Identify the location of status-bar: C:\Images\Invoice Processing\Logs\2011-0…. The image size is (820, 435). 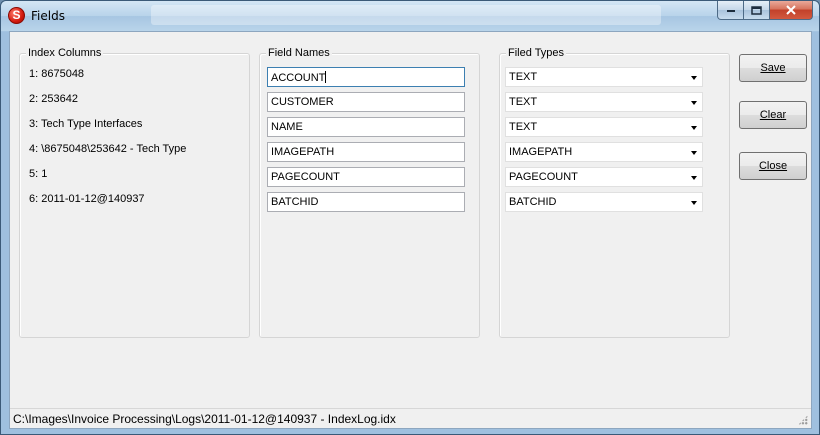
(410, 418).